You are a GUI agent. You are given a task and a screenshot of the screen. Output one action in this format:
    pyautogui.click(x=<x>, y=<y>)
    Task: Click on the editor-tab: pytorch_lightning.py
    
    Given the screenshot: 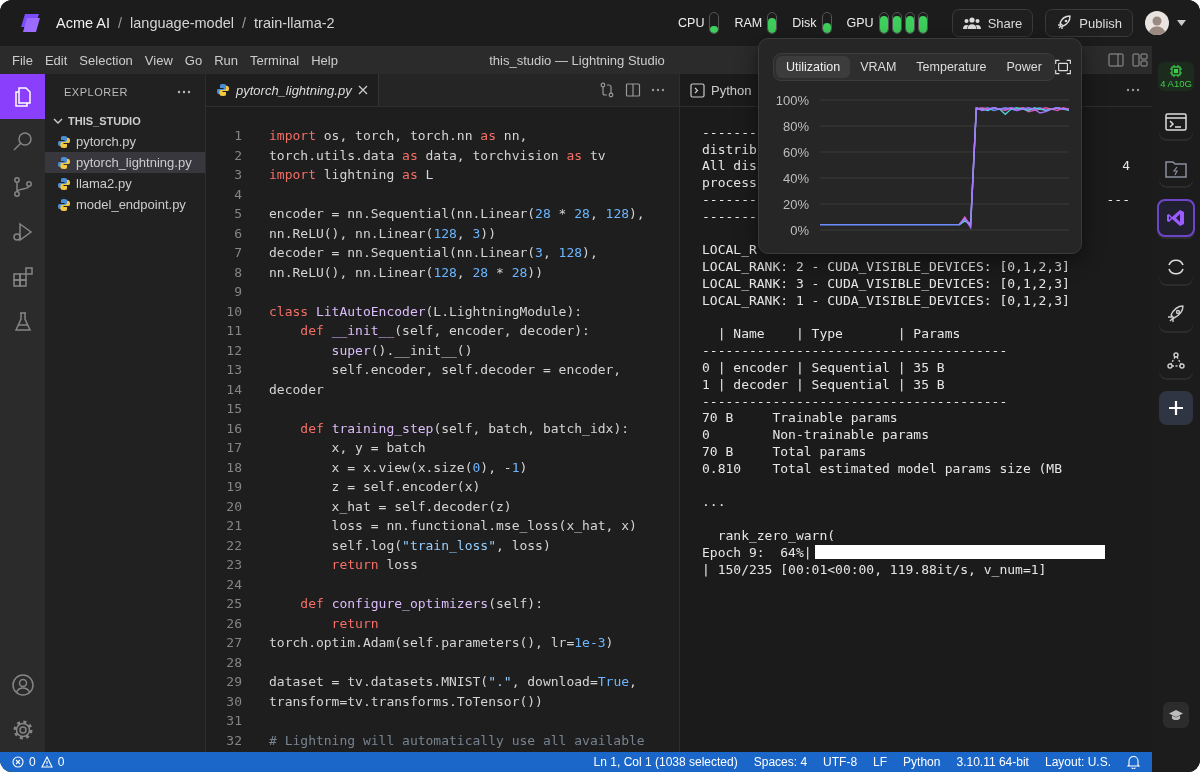 What is the action you would take?
    pyautogui.click(x=292, y=90)
    